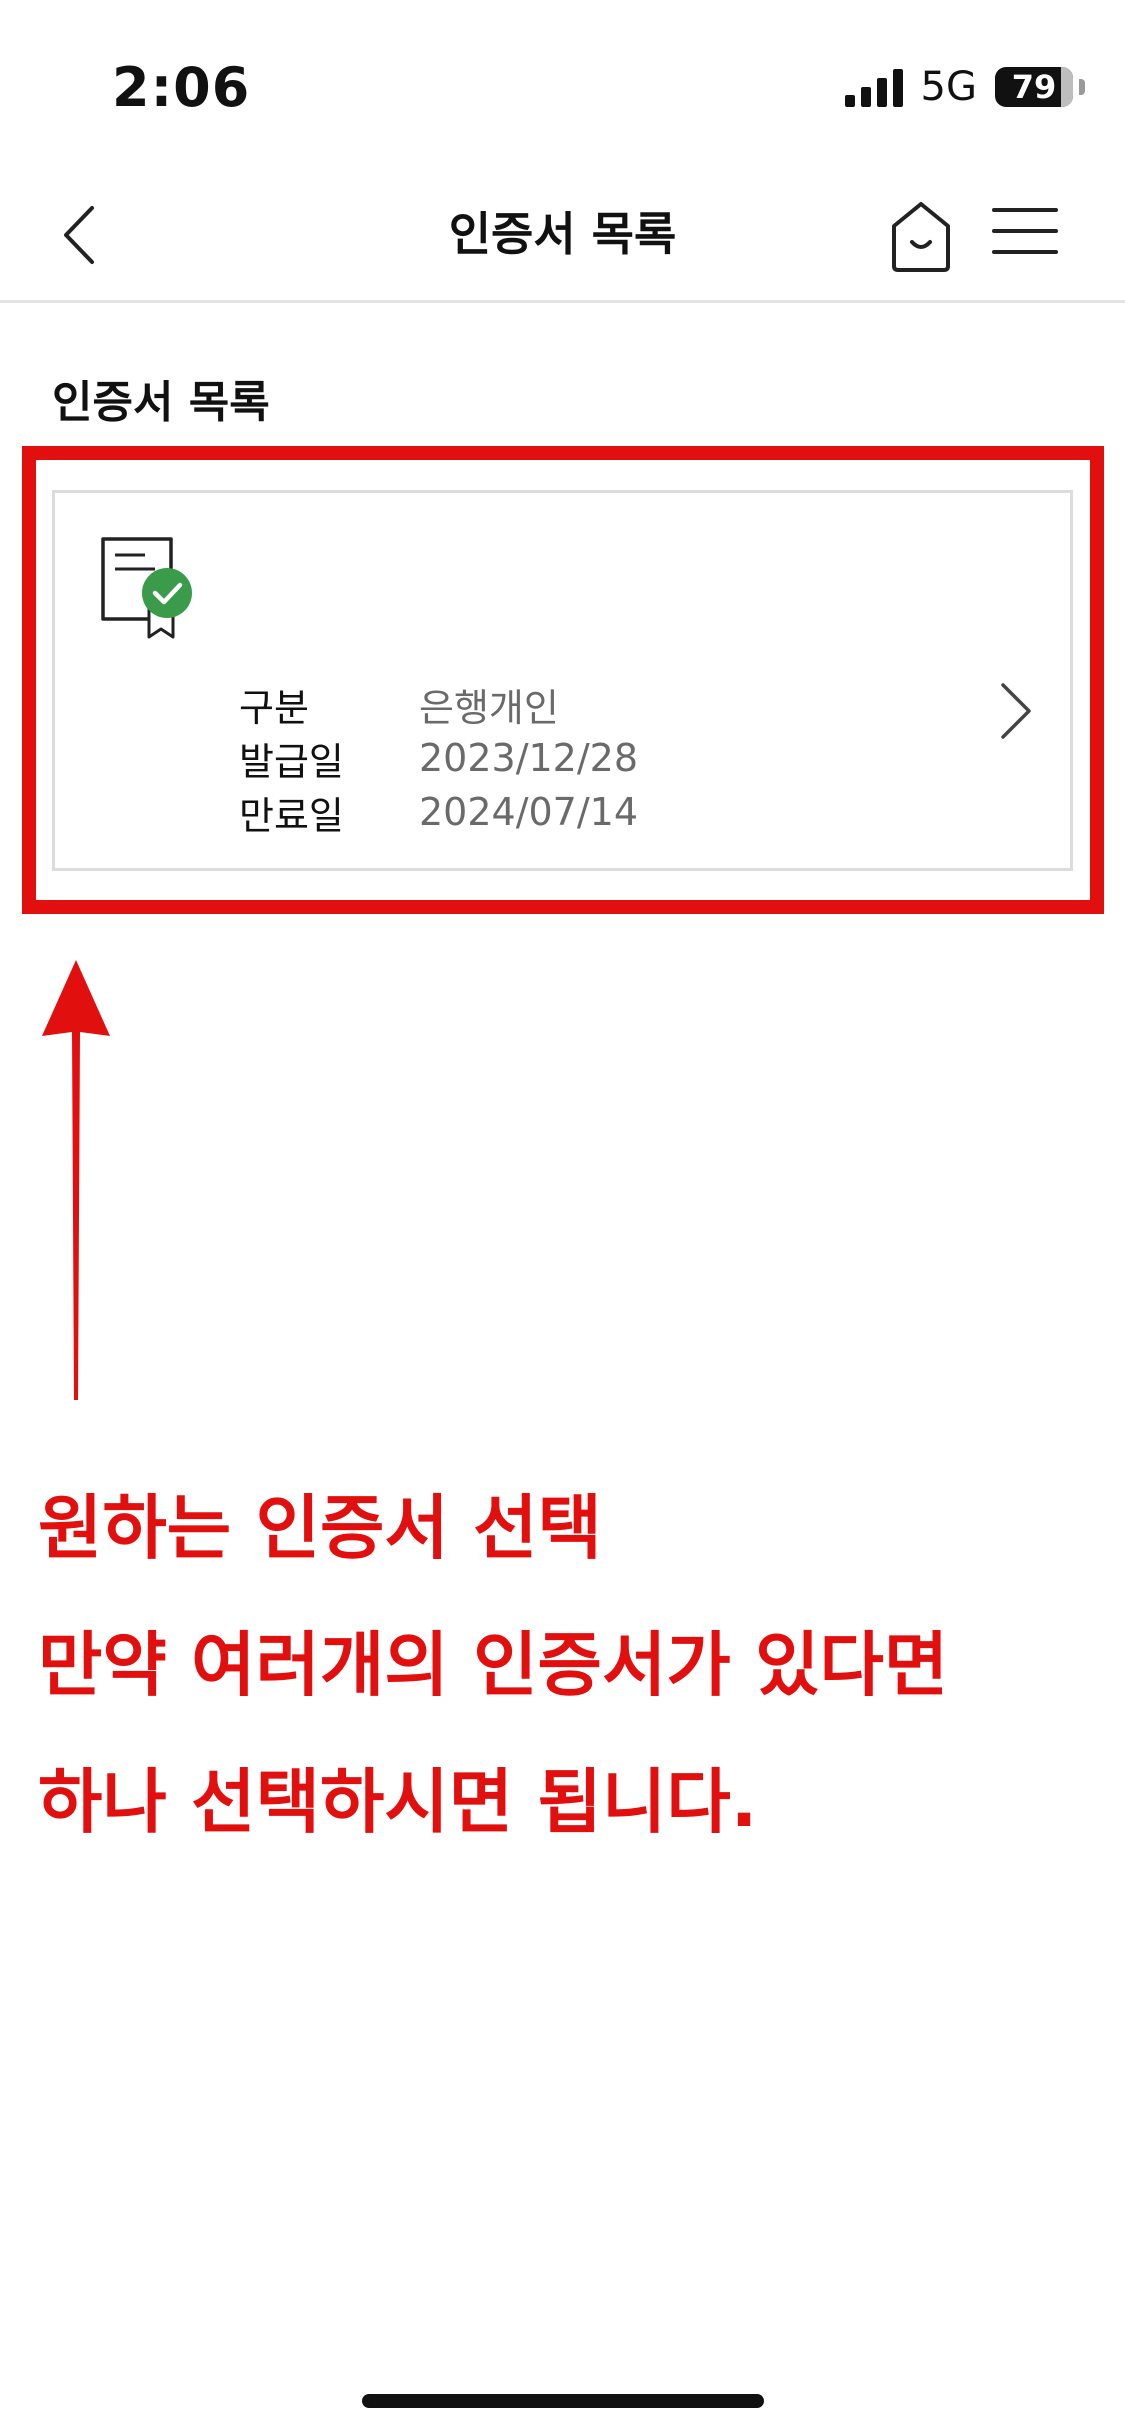  I want to click on row-value: 2024/07/14, so click(529, 812).